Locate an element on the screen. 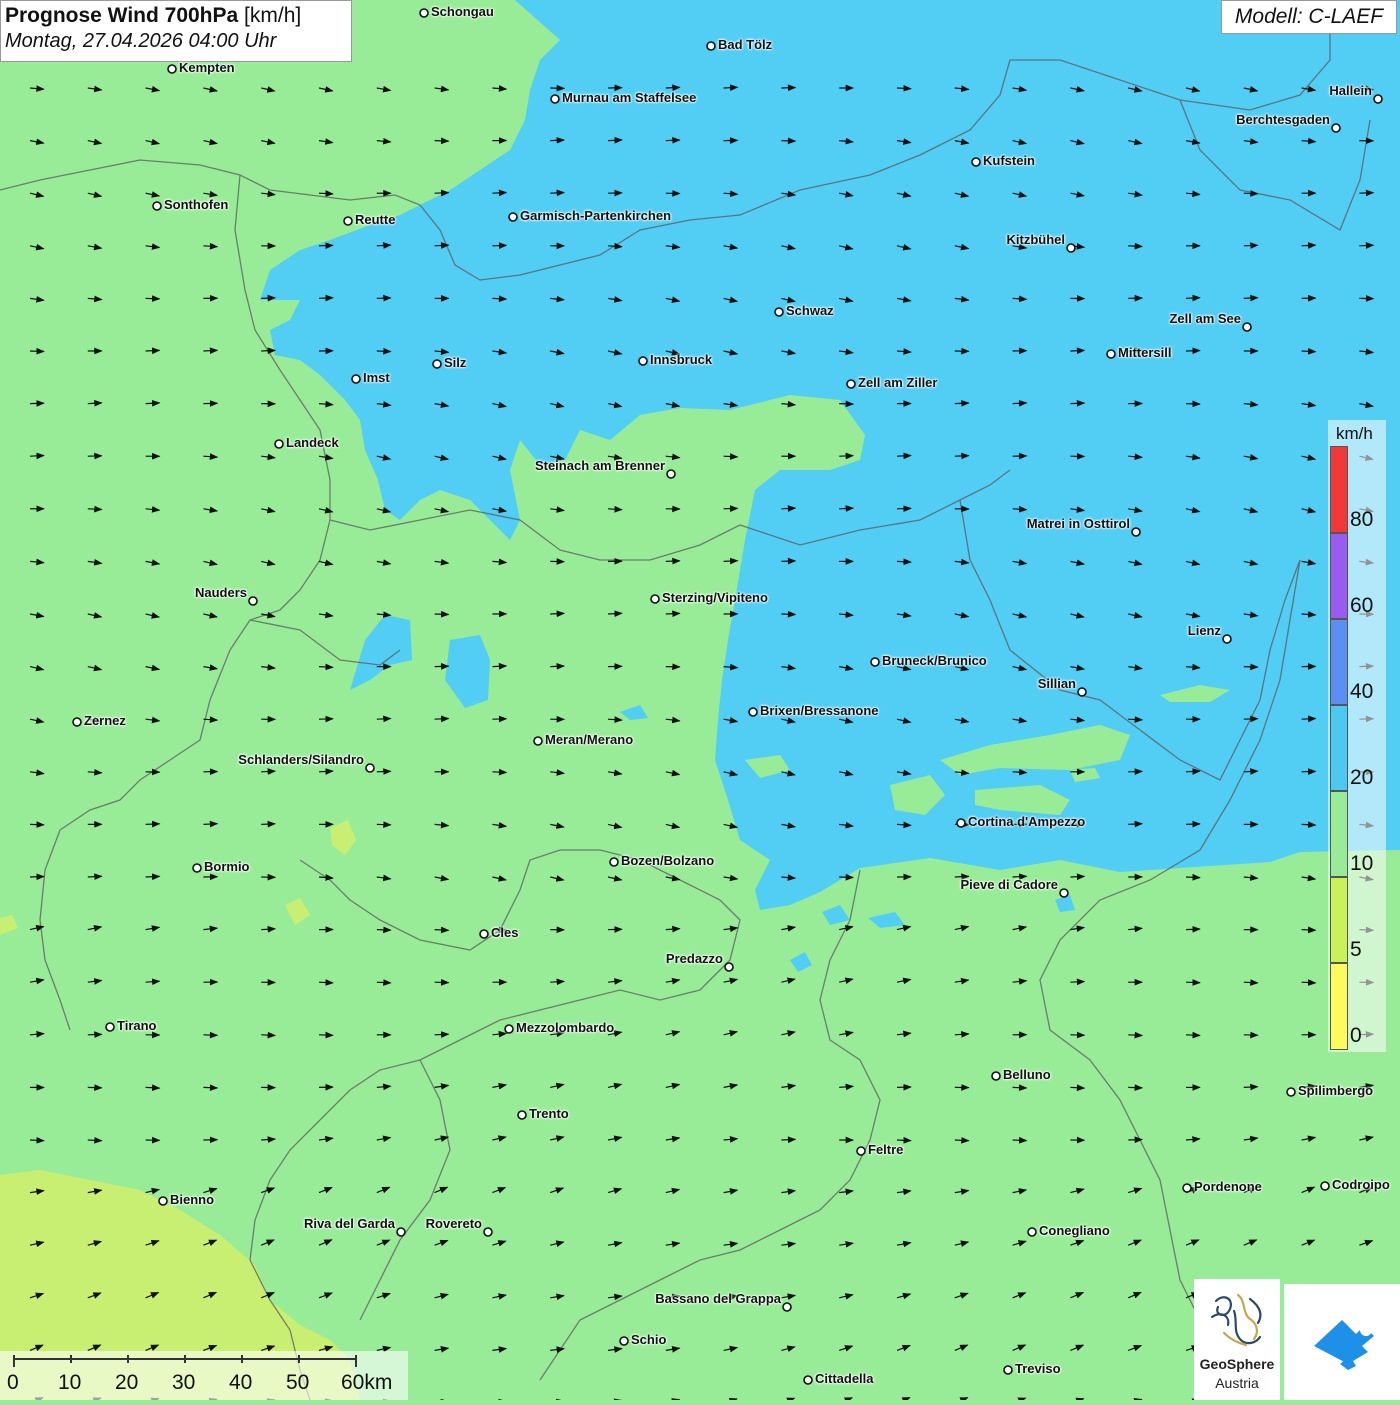 Image resolution: width=1400 pixels, height=1405 pixels. city-label: Predazzo is located at coordinates (694, 958).